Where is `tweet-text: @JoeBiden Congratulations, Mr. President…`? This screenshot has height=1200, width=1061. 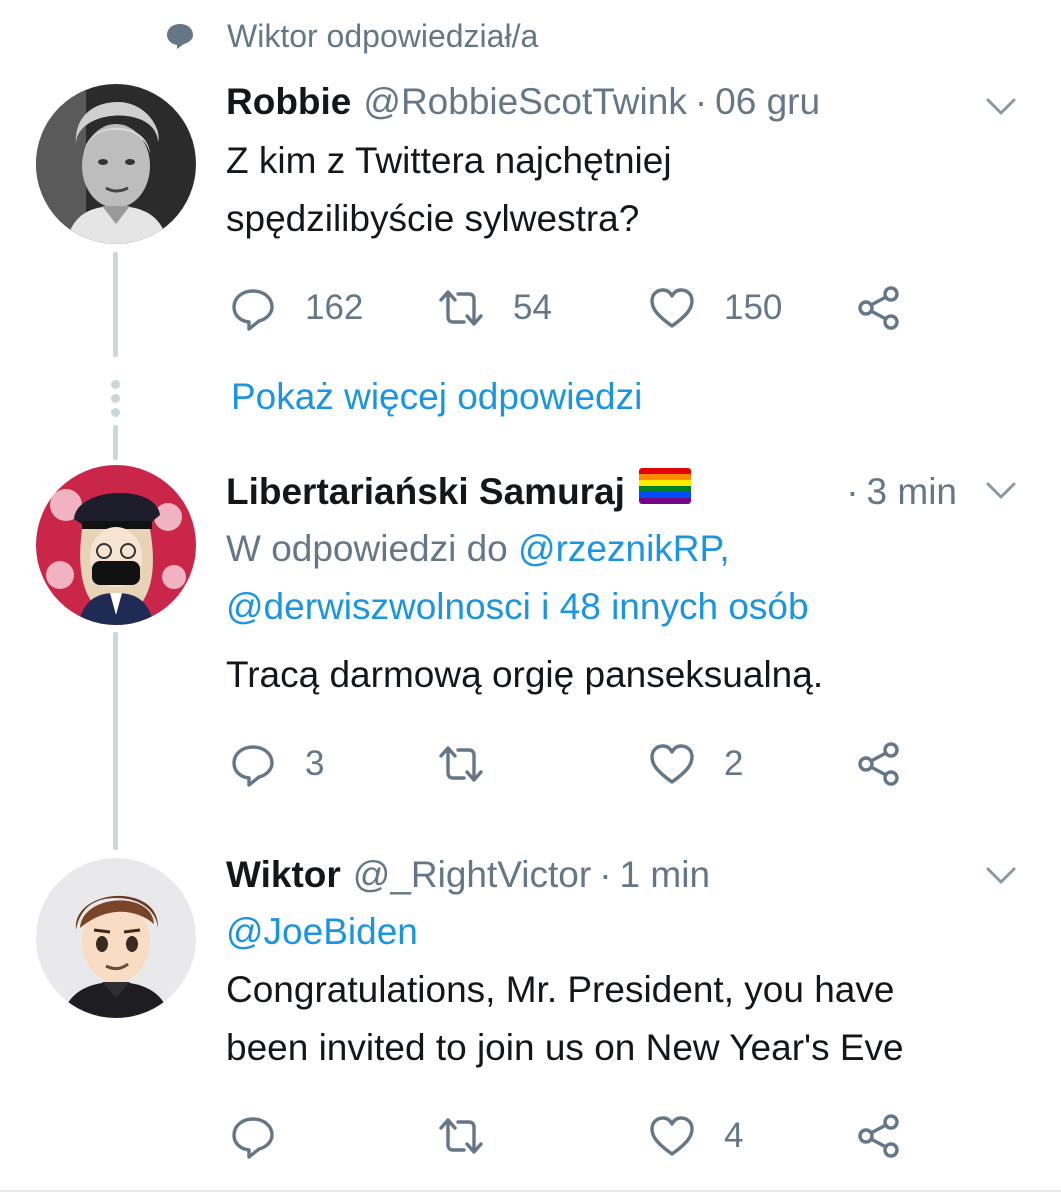 tweet-text: @JoeBiden Congratulations, Mr. President… is located at coordinates (633, 990).